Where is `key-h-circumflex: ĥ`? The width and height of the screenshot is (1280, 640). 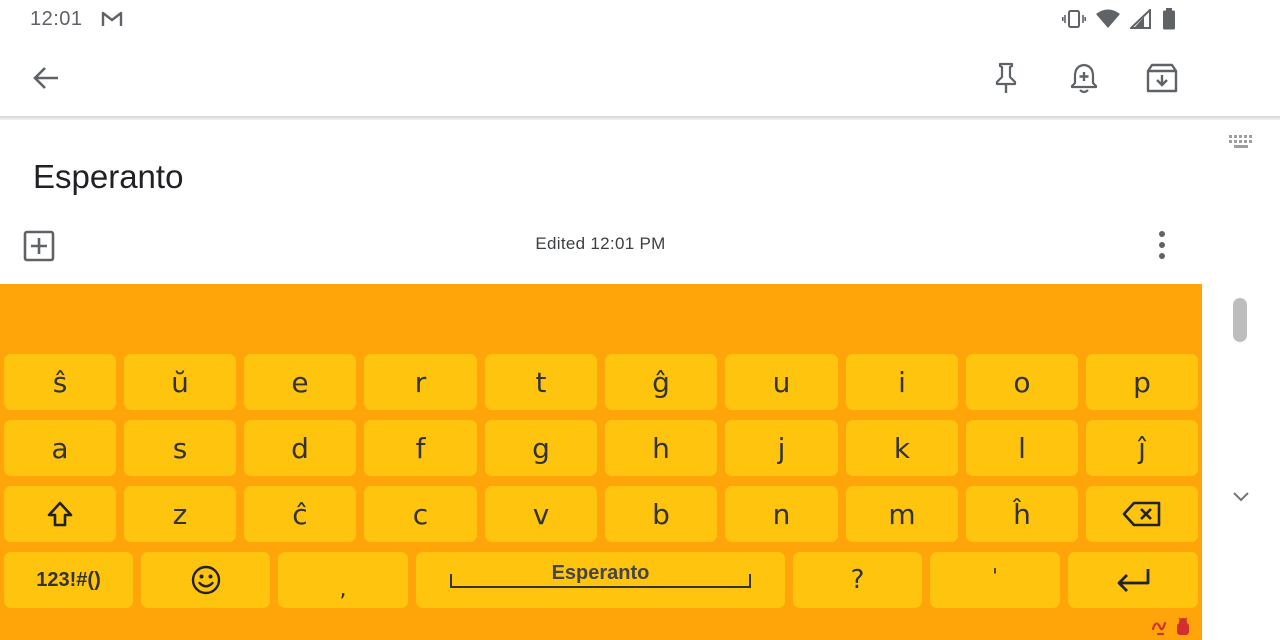
key-h-circumflex: ĥ is located at coordinates (1022, 514).